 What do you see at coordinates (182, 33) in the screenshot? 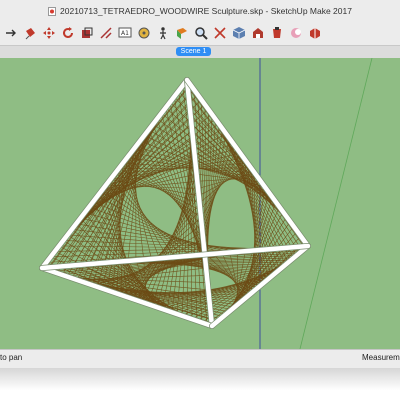
I see `section-plane-icon` at bounding box center [182, 33].